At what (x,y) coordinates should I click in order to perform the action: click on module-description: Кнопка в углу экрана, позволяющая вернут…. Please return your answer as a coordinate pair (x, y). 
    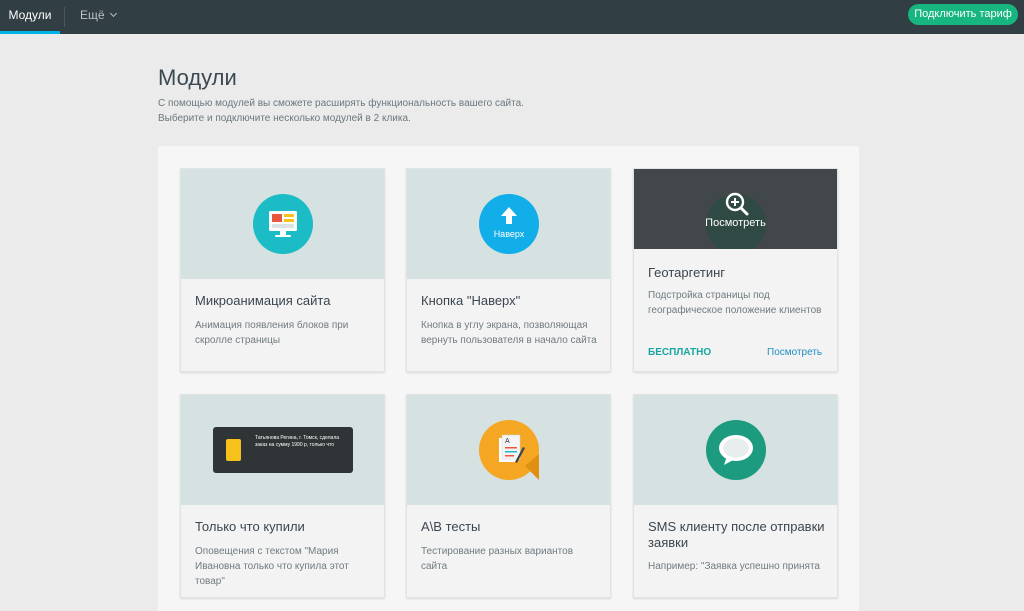
    Looking at the image, I should click on (509, 333).